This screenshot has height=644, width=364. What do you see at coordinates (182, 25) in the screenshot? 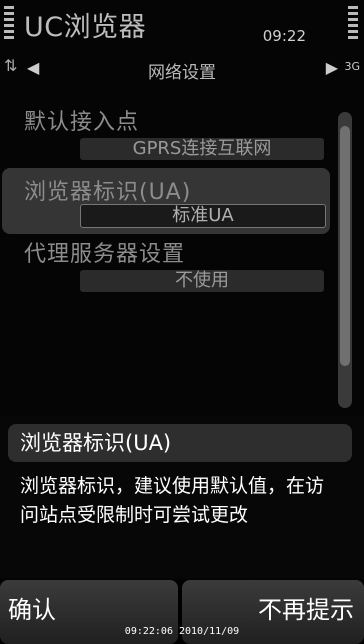
I see `status-bar: UC浏览器 09:22` at bounding box center [182, 25].